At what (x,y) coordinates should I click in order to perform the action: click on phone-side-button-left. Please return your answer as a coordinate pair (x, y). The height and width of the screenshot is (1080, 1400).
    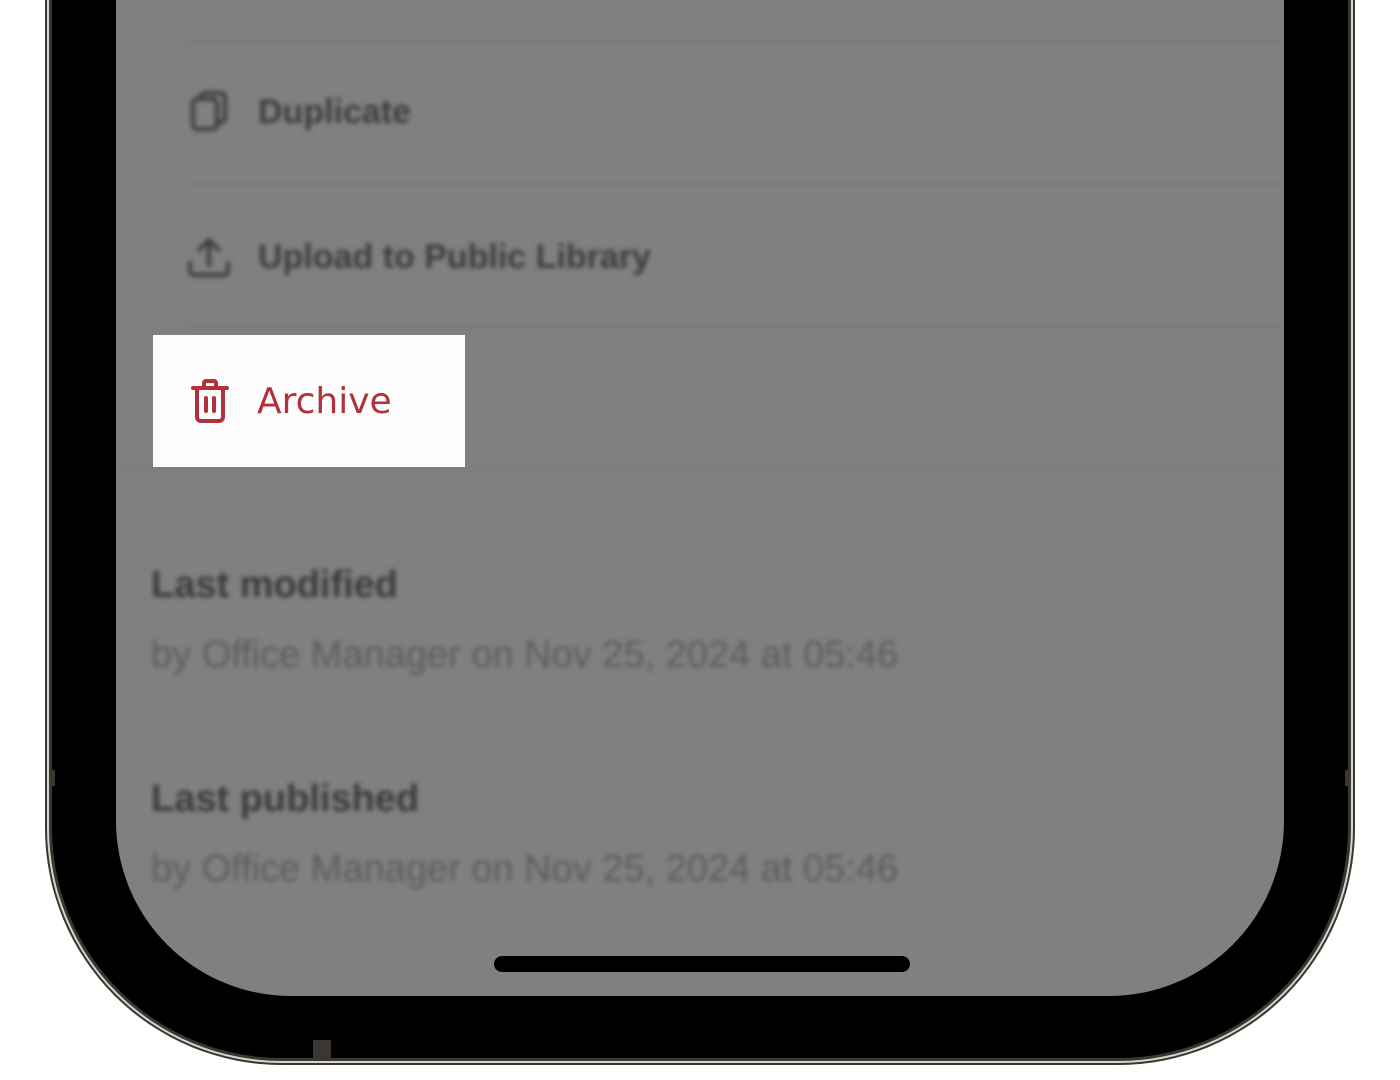
    Looking at the image, I should click on (52, 778).